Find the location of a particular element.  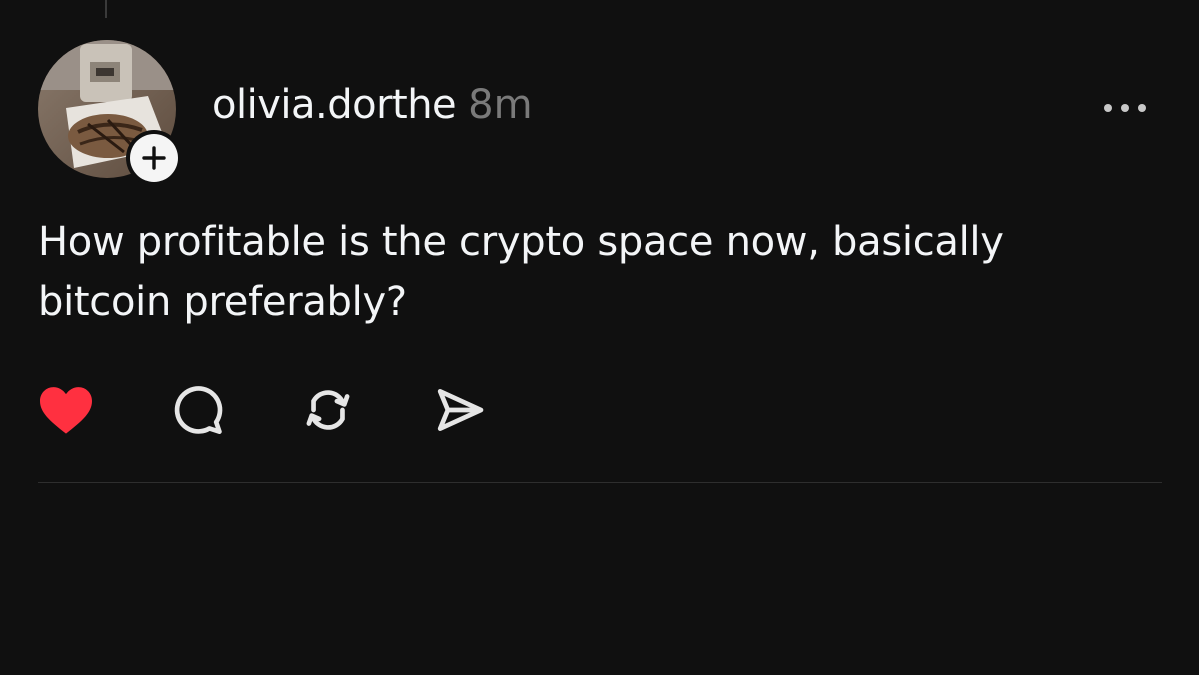

follow-button-circle is located at coordinates (154, 158).